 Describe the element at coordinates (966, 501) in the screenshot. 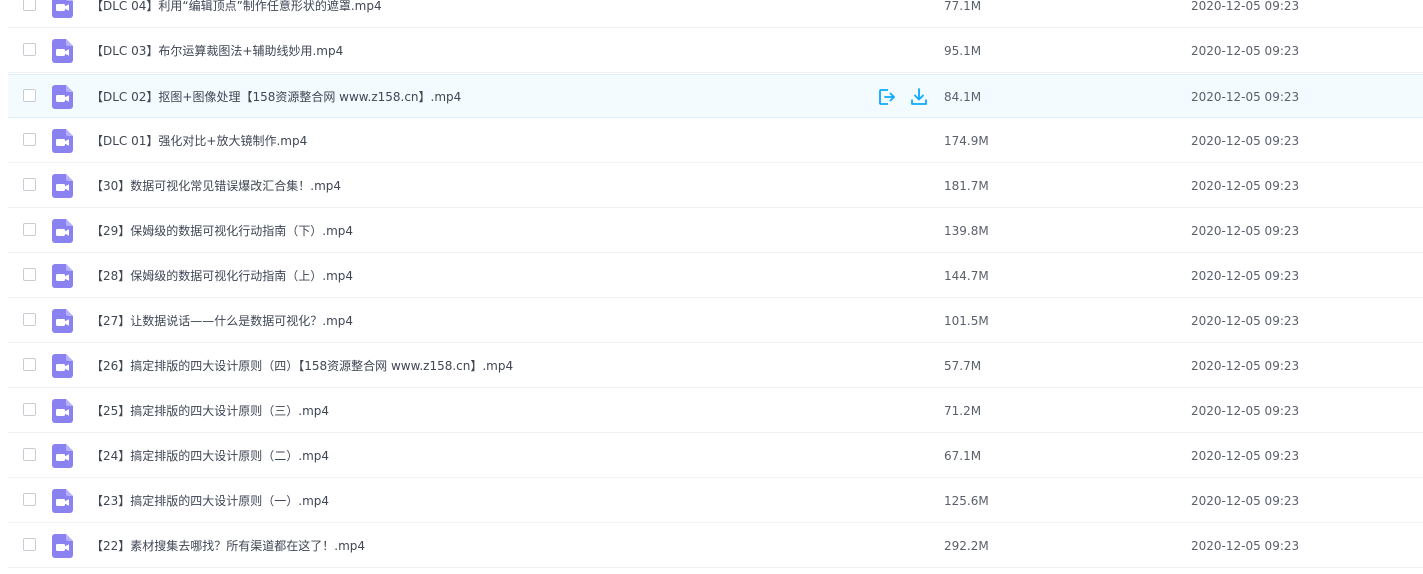

I see `file-size: 125.6M` at that location.